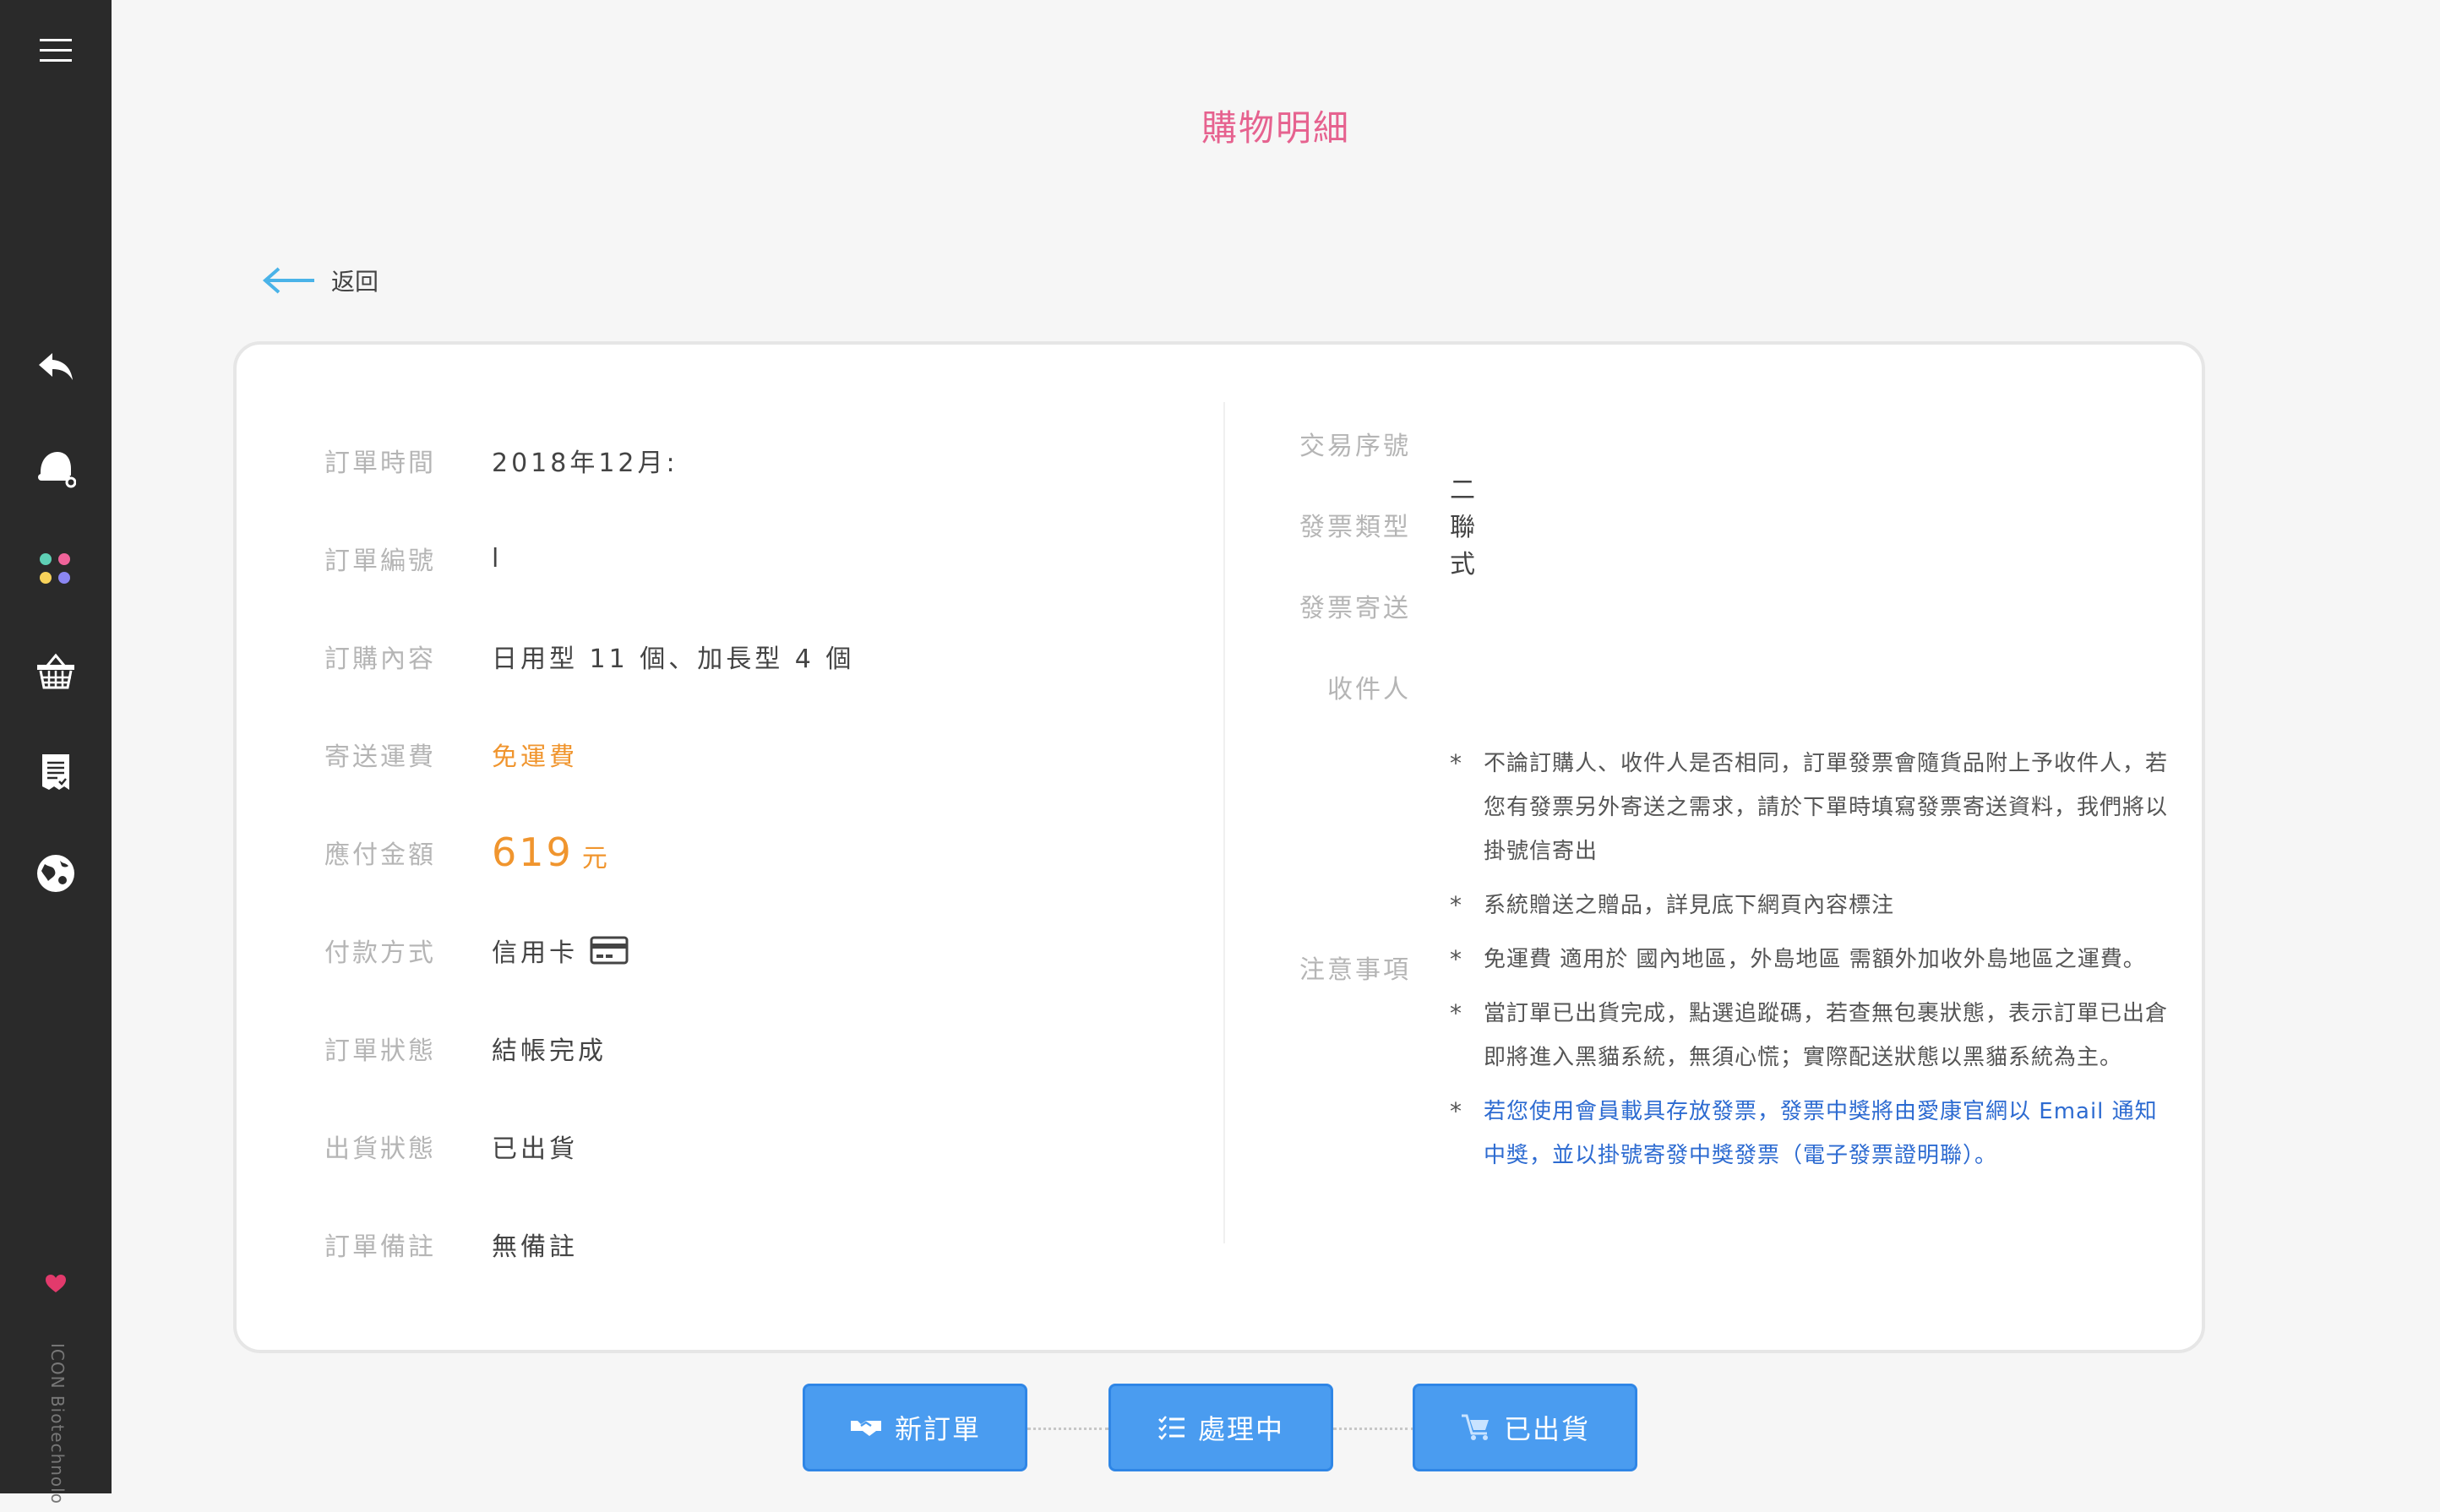  Describe the element at coordinates (535, 1247) in the screenshot. I see `order-remark-value: 無備註` at that location.